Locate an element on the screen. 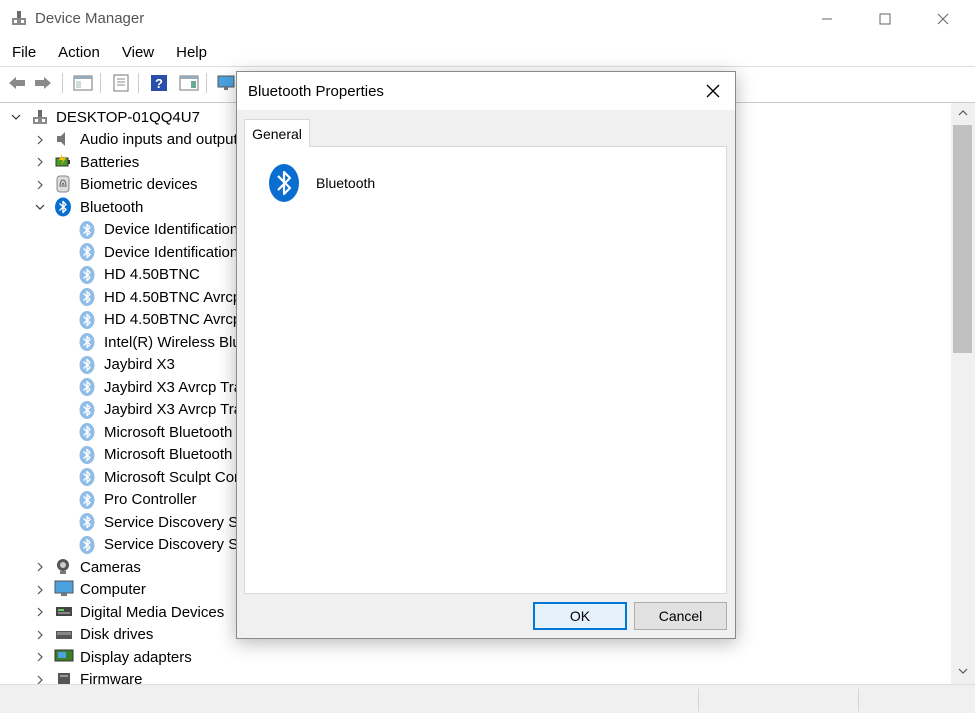 The image size is (975, 713). tree-category-label: Cameras is located at coordinates (110, 567).